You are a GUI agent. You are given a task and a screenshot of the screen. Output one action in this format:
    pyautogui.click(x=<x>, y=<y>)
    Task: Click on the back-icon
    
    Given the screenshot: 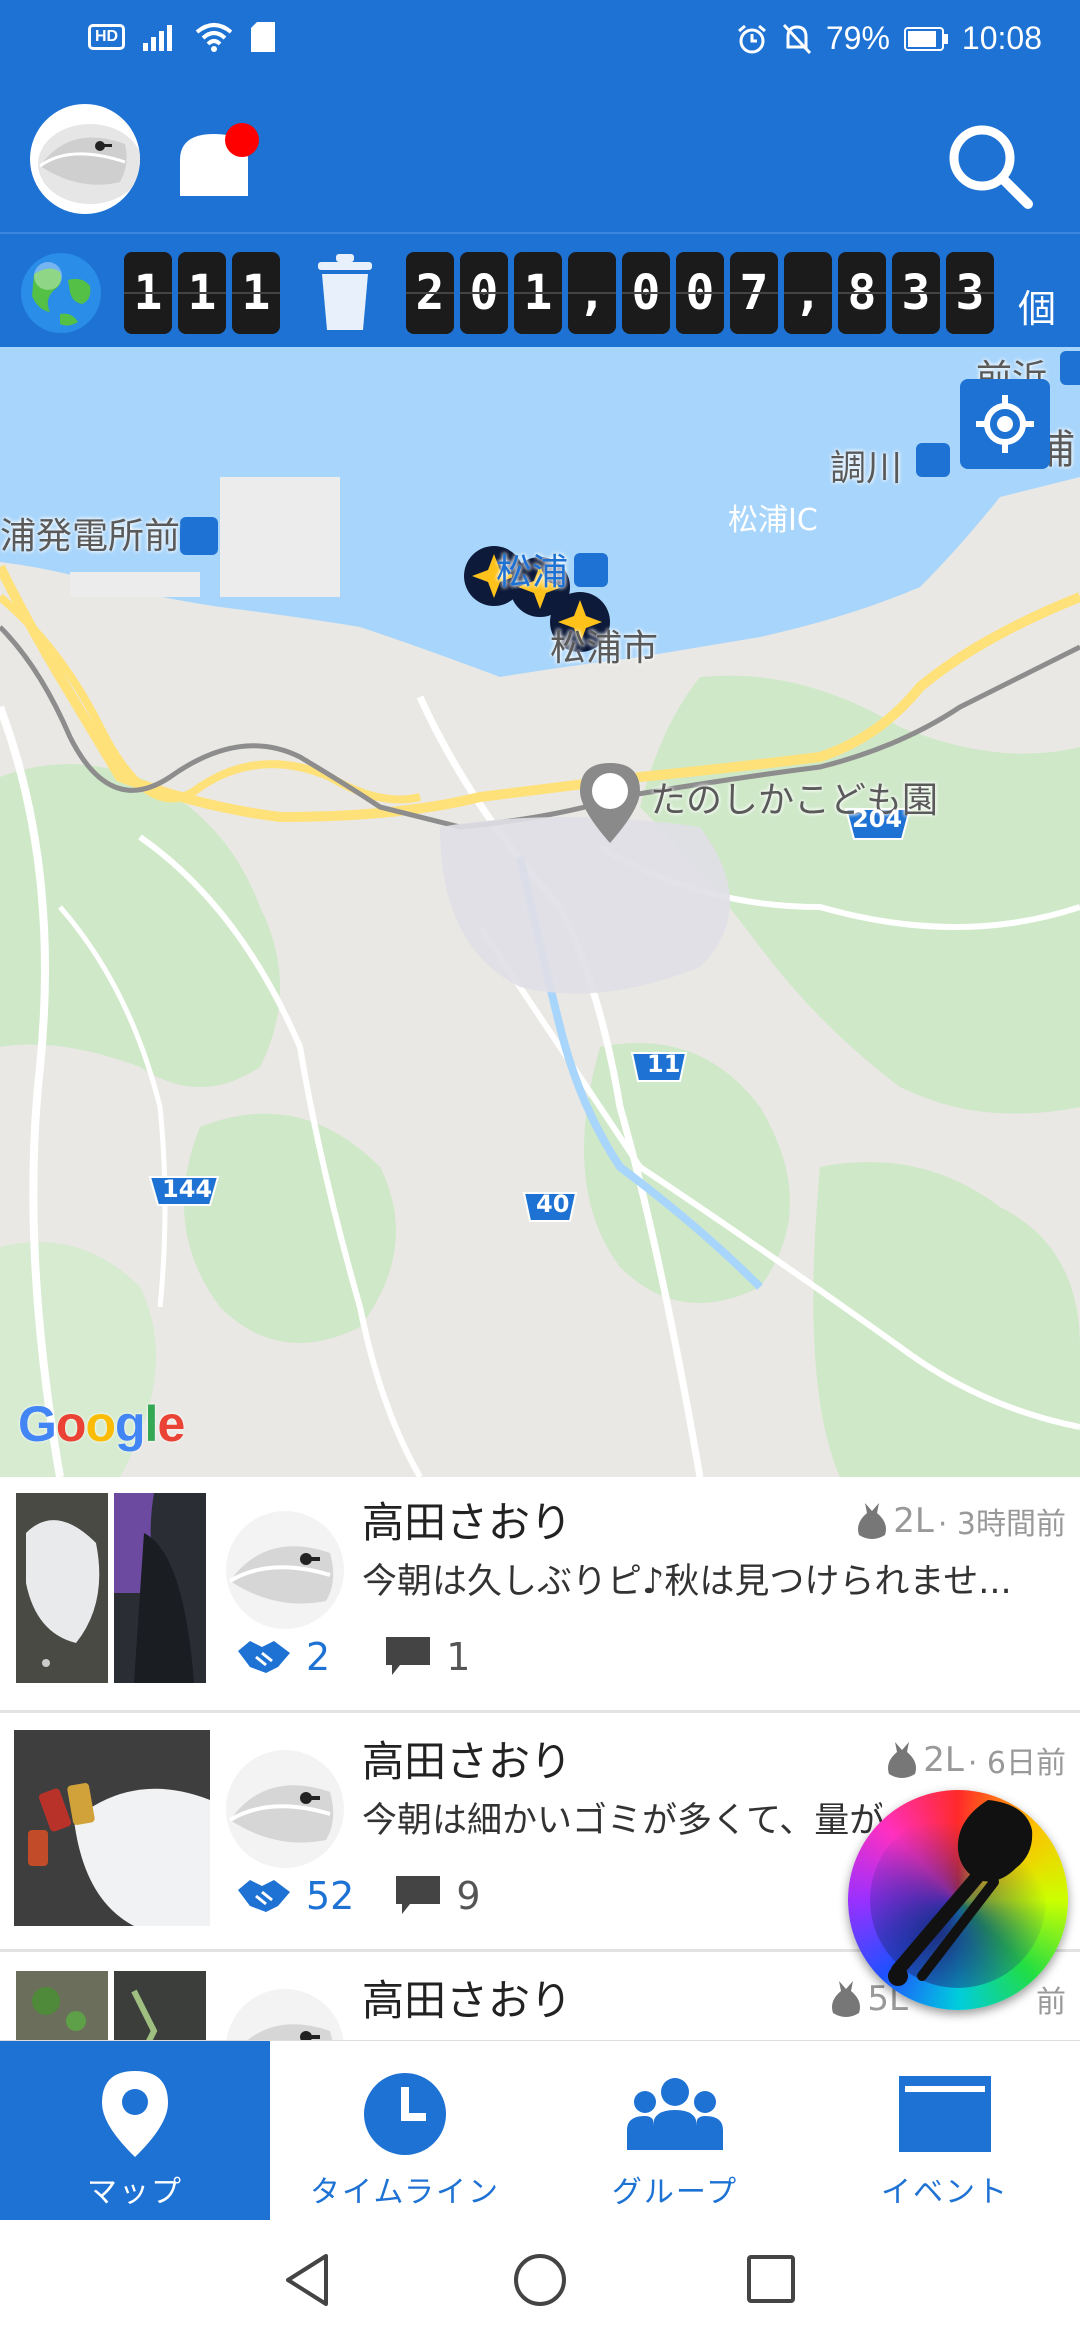 What is the action you would take?
    pyautogui.click(x=307, y=2280)
    